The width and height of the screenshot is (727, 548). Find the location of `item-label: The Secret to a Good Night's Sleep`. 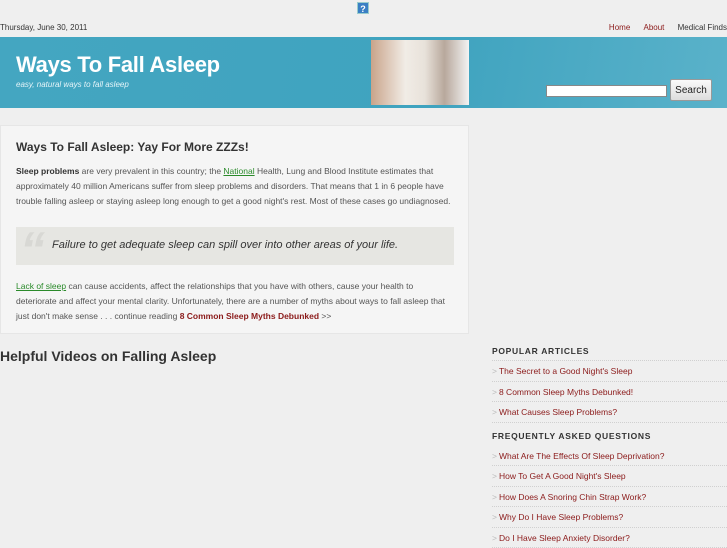

item-label: The Secret to a Good Night's Sleep is located at coordinates (565, 371).